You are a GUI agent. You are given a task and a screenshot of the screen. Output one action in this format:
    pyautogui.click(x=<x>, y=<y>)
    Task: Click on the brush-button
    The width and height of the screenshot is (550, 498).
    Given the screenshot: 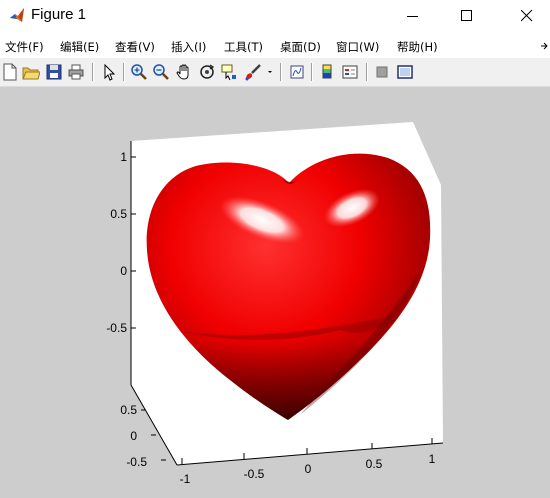 What is the action you would take?
    pyautogui.click(x=253, y=72)
    